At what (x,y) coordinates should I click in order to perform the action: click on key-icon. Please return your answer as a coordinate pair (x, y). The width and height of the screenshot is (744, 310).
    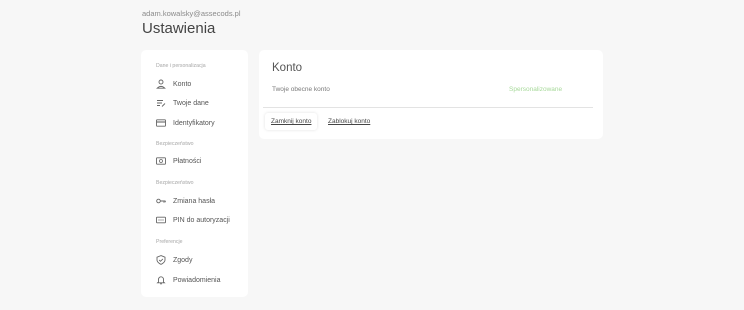
    Looking at the image, I should click on (161, 201).